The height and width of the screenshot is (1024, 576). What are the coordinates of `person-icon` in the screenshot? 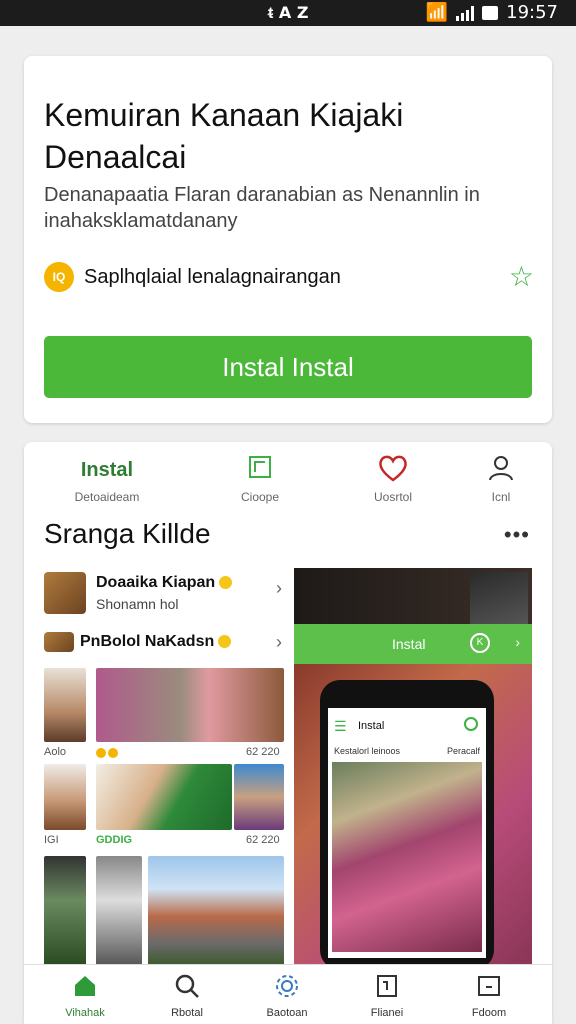 It's located at (499, 470).